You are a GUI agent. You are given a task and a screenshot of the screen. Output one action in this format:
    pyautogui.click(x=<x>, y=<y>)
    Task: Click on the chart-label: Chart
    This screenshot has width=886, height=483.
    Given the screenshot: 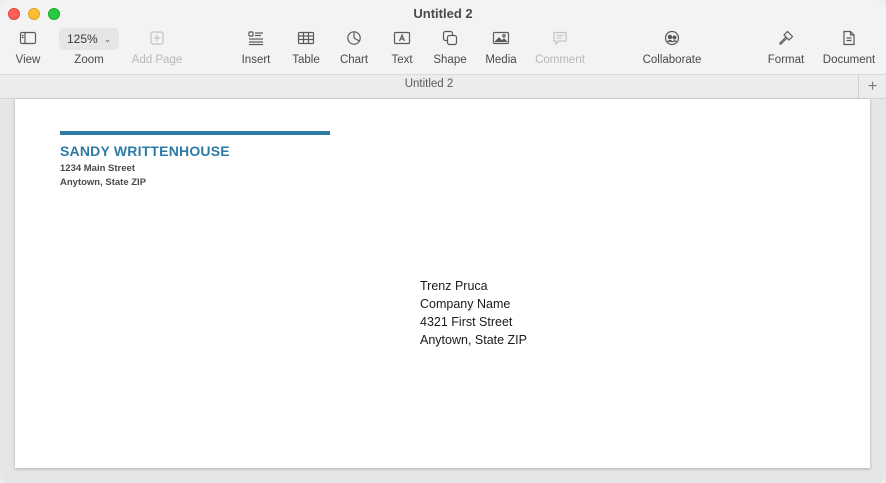 What is the action you would take?
    pyautogui.click(x=354, y=60)
    